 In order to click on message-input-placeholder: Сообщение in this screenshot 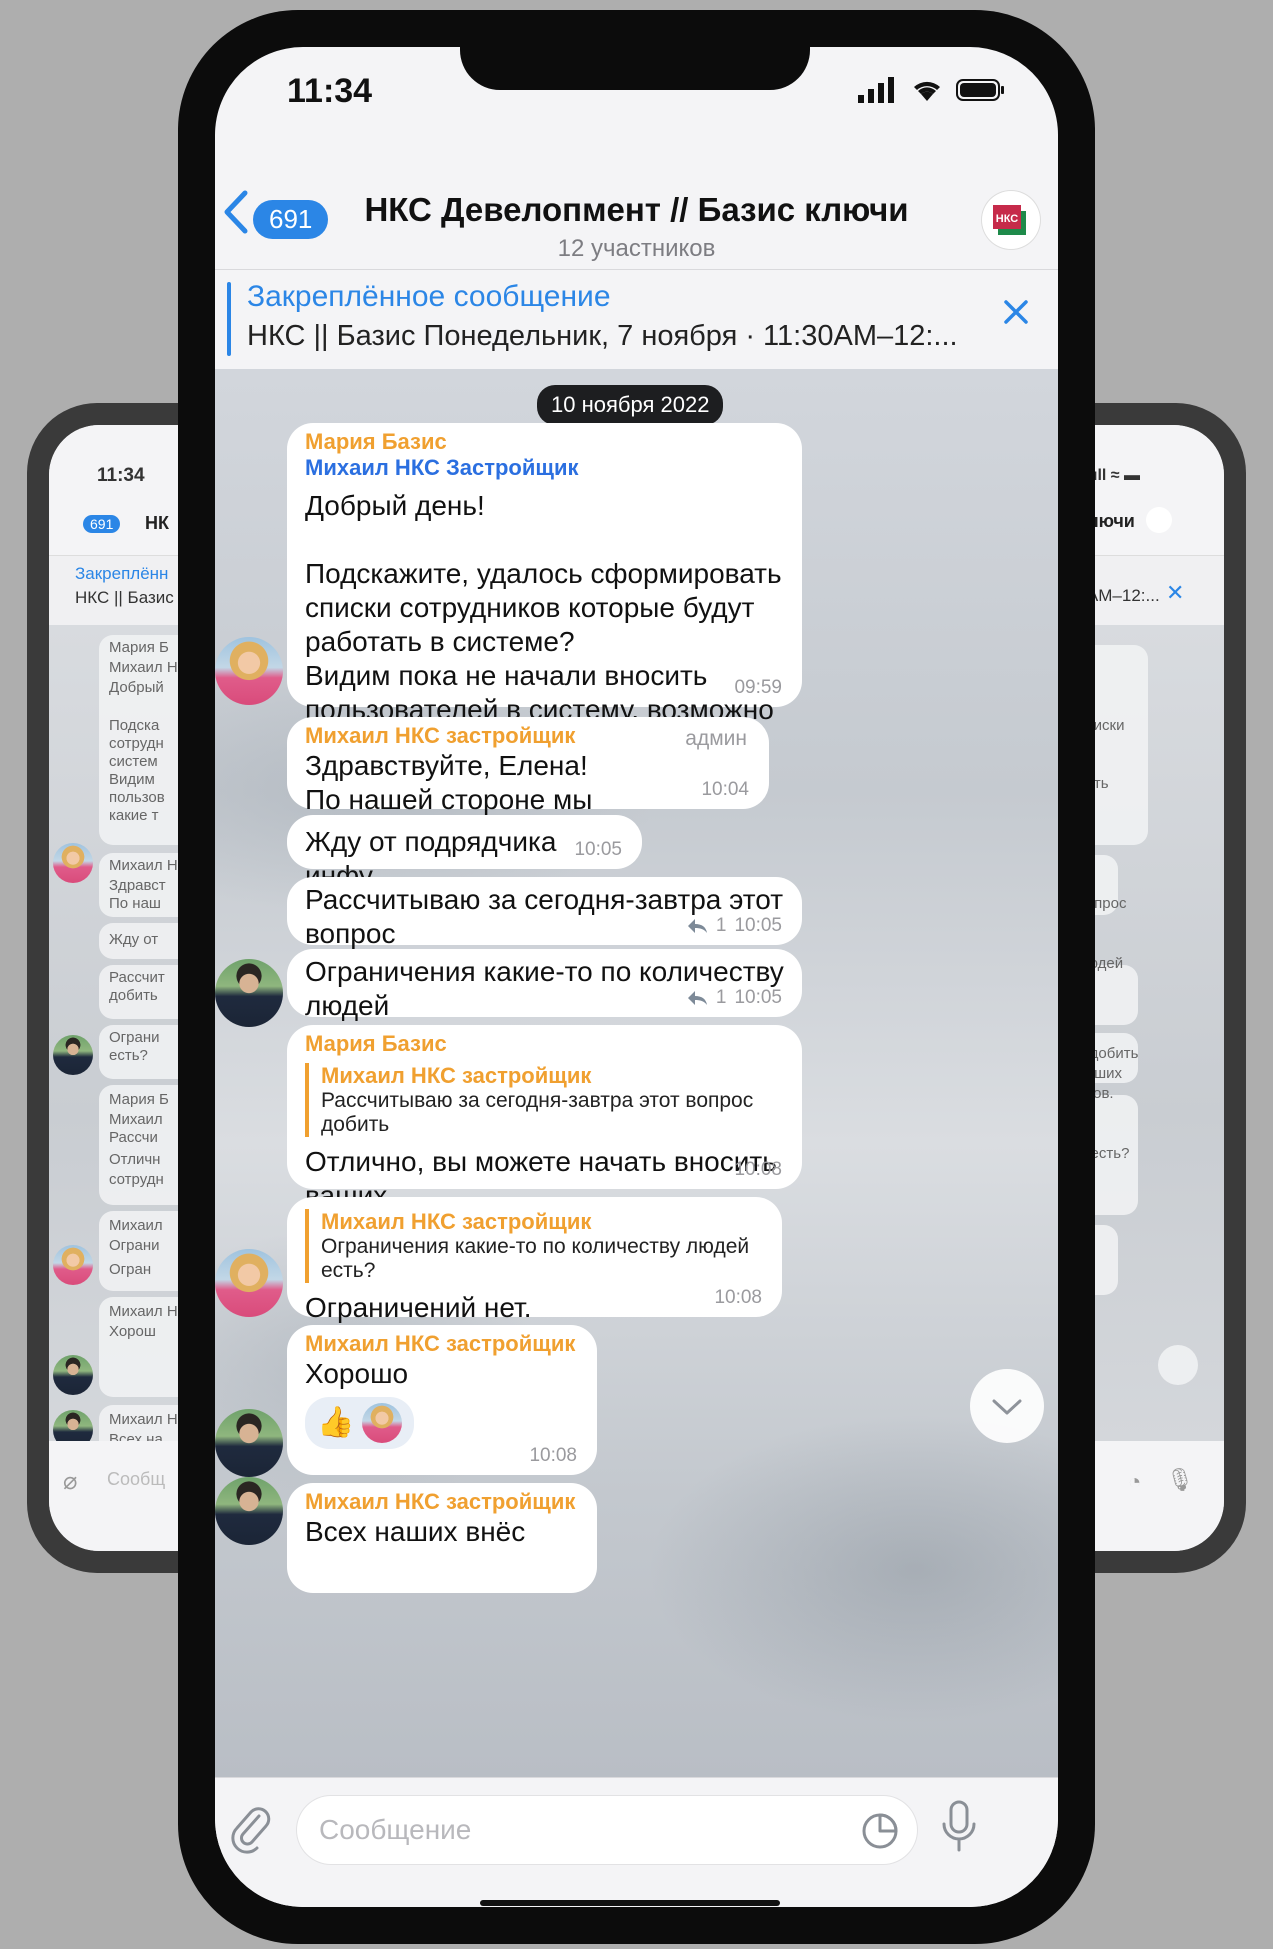, I will do `click(395, 1829)`.